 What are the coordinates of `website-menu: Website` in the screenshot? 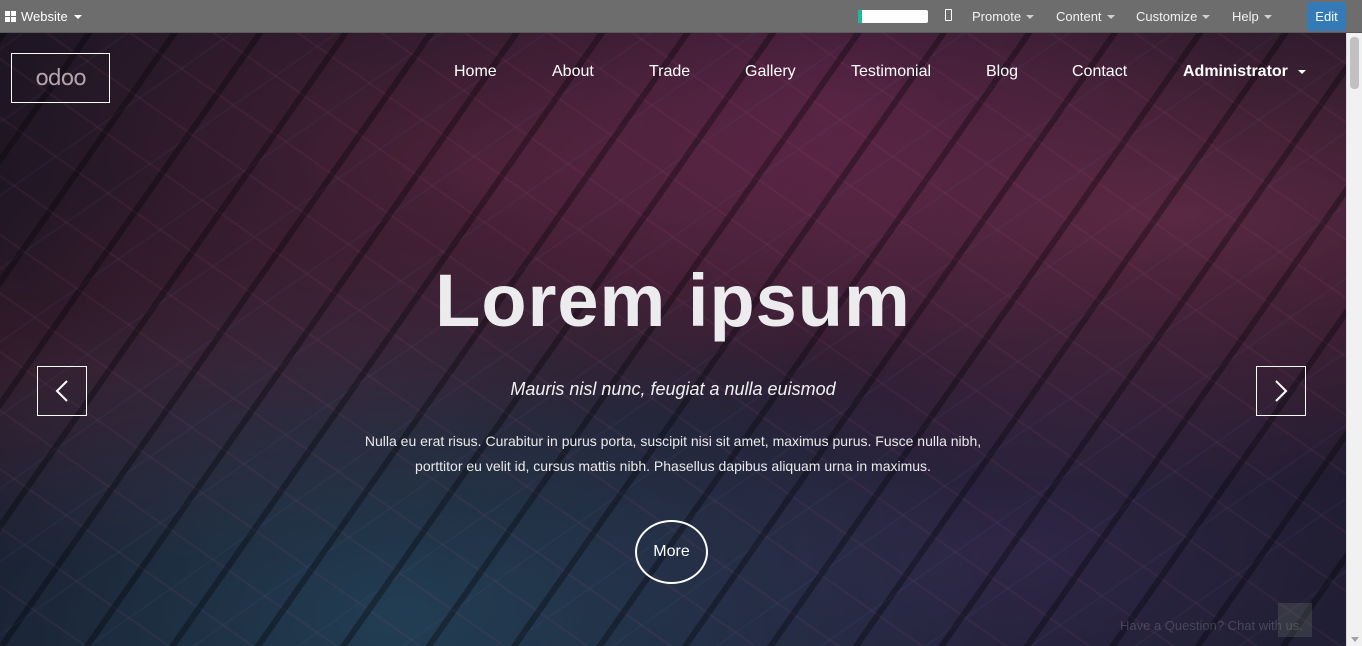 It's located at (43, 16).